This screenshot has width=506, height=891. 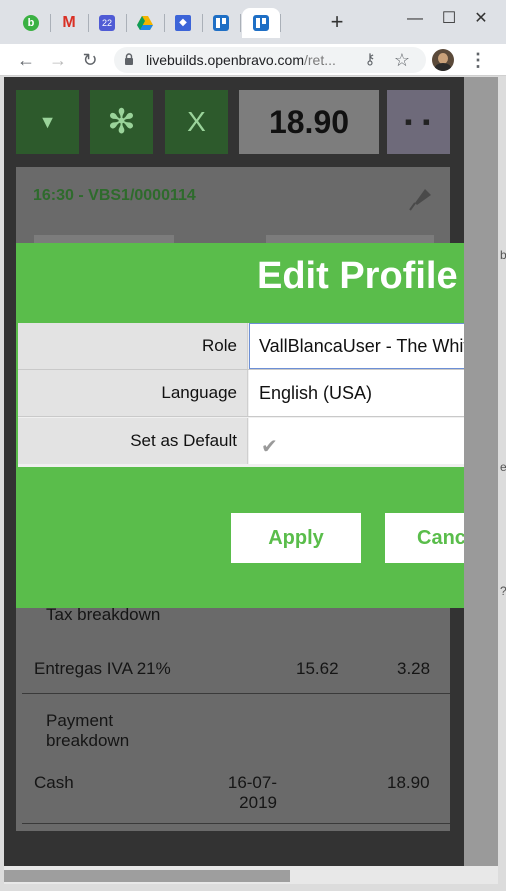 What do you see at coordinates (88, 730) in the screenshot?
I see `payment-breakdown-label: Payment breakdown` at bounding box center [88, 730].